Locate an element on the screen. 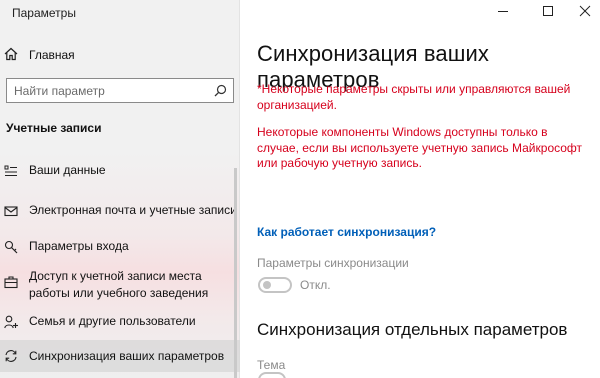  maximize-icon is located at coordinates (548, 11).